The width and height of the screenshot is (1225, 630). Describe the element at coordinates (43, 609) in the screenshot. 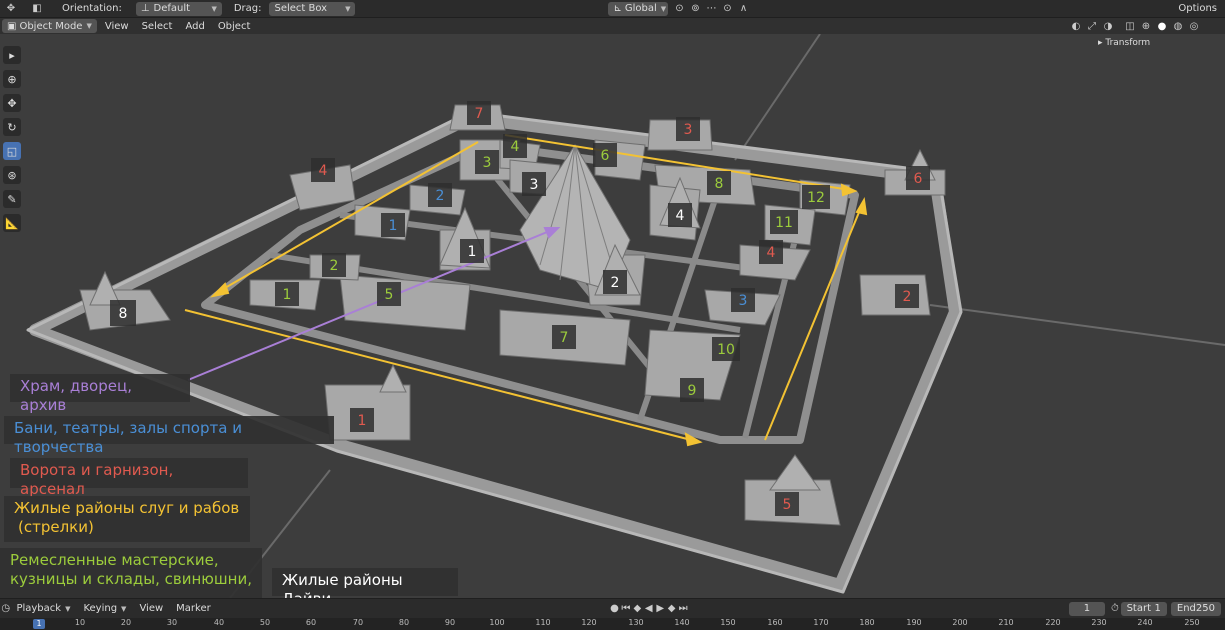

I see `playback-menu: Playback ▼` at that location.